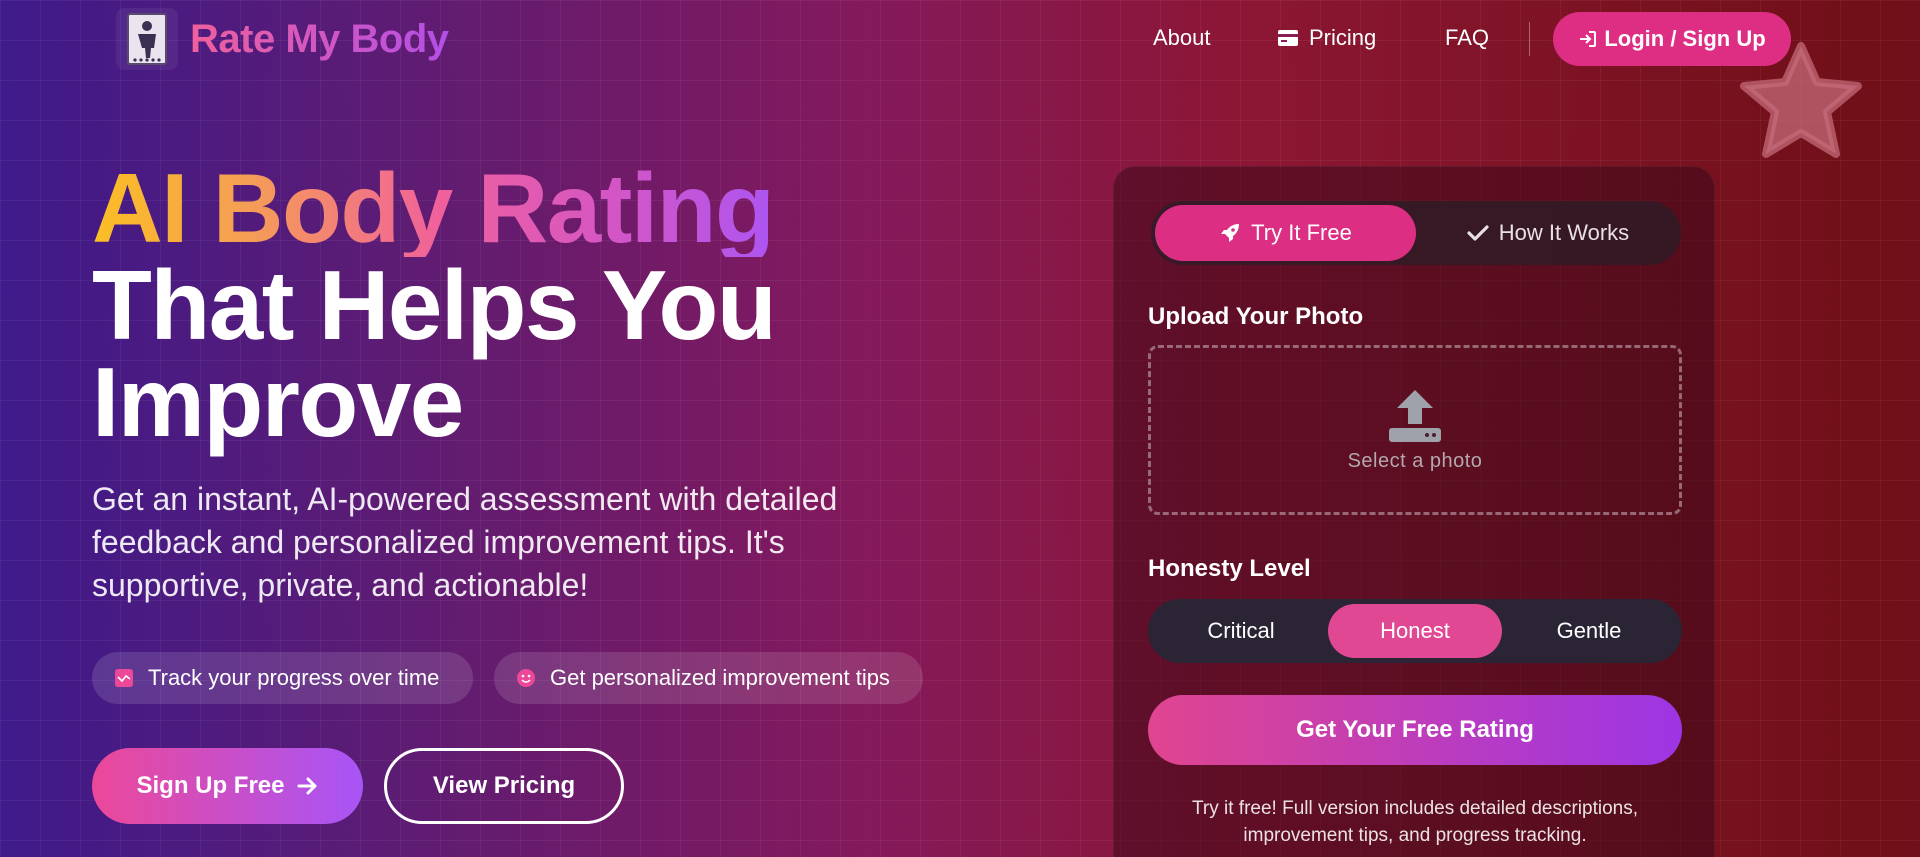 Image resolution: width=1920 pixels, height=857 pixels. What do you see at coordinates (1415, 730) in the screenshot?
I see `get-free-rating-button: Get Your Free Rating` at bounding box center [1415, 730].